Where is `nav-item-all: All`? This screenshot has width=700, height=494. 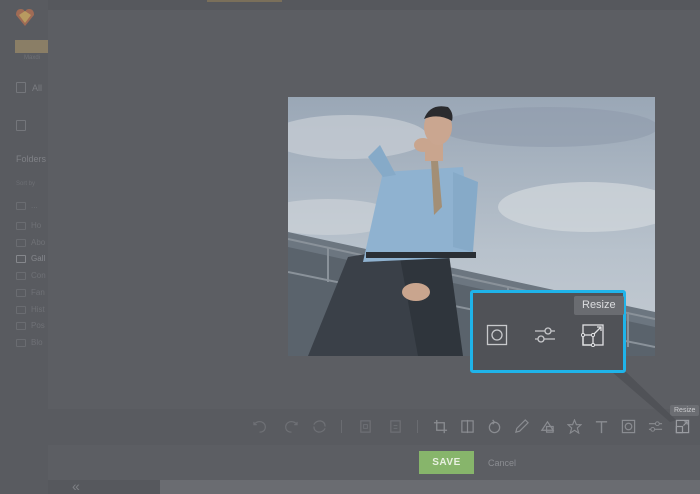
nav-item-all: All is located at coordinates (29, 87).